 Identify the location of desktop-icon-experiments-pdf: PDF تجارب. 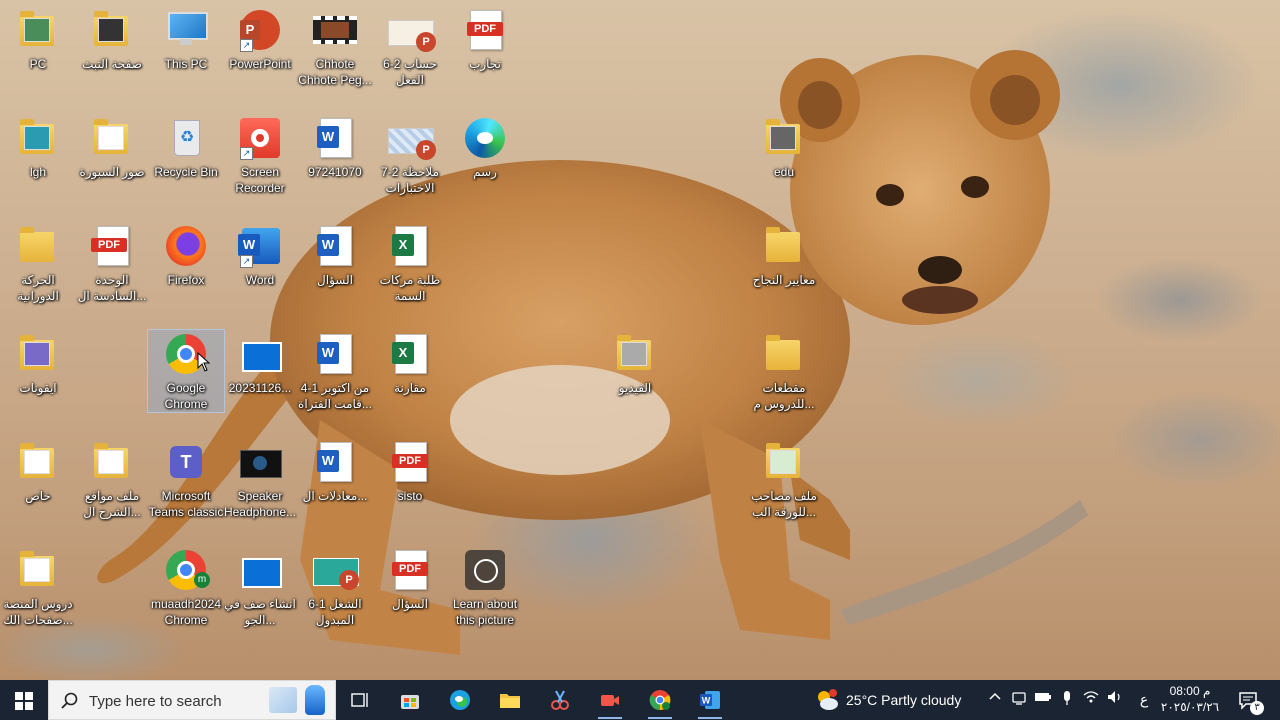
(485, 39).